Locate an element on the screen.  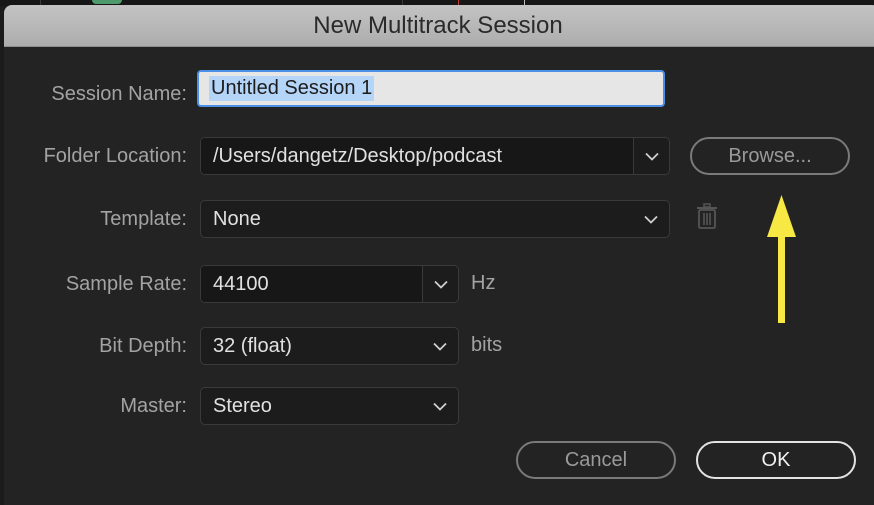
folder-location-label-text: Folder Location: is located at coordinates (115, 155).